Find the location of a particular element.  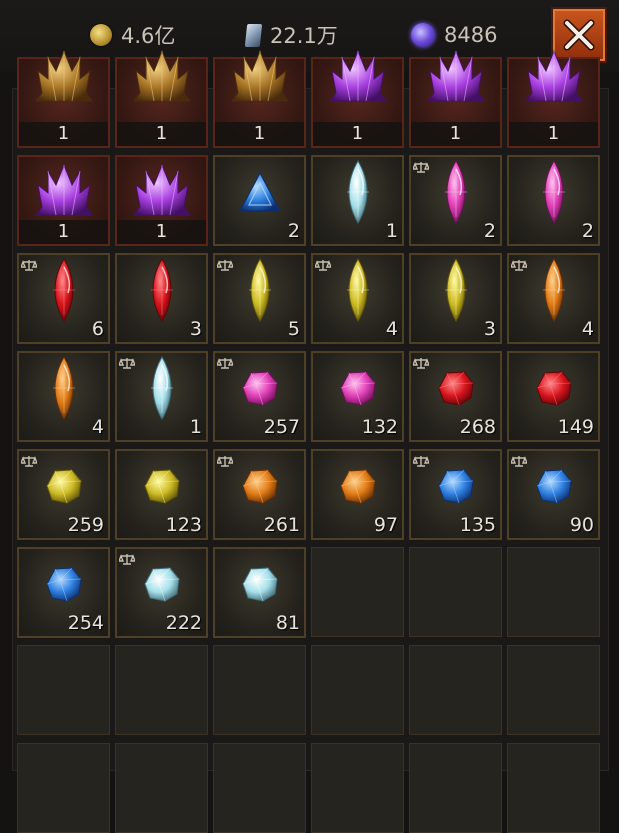

pink-marquise-icon is located at coordinates (456, 194).